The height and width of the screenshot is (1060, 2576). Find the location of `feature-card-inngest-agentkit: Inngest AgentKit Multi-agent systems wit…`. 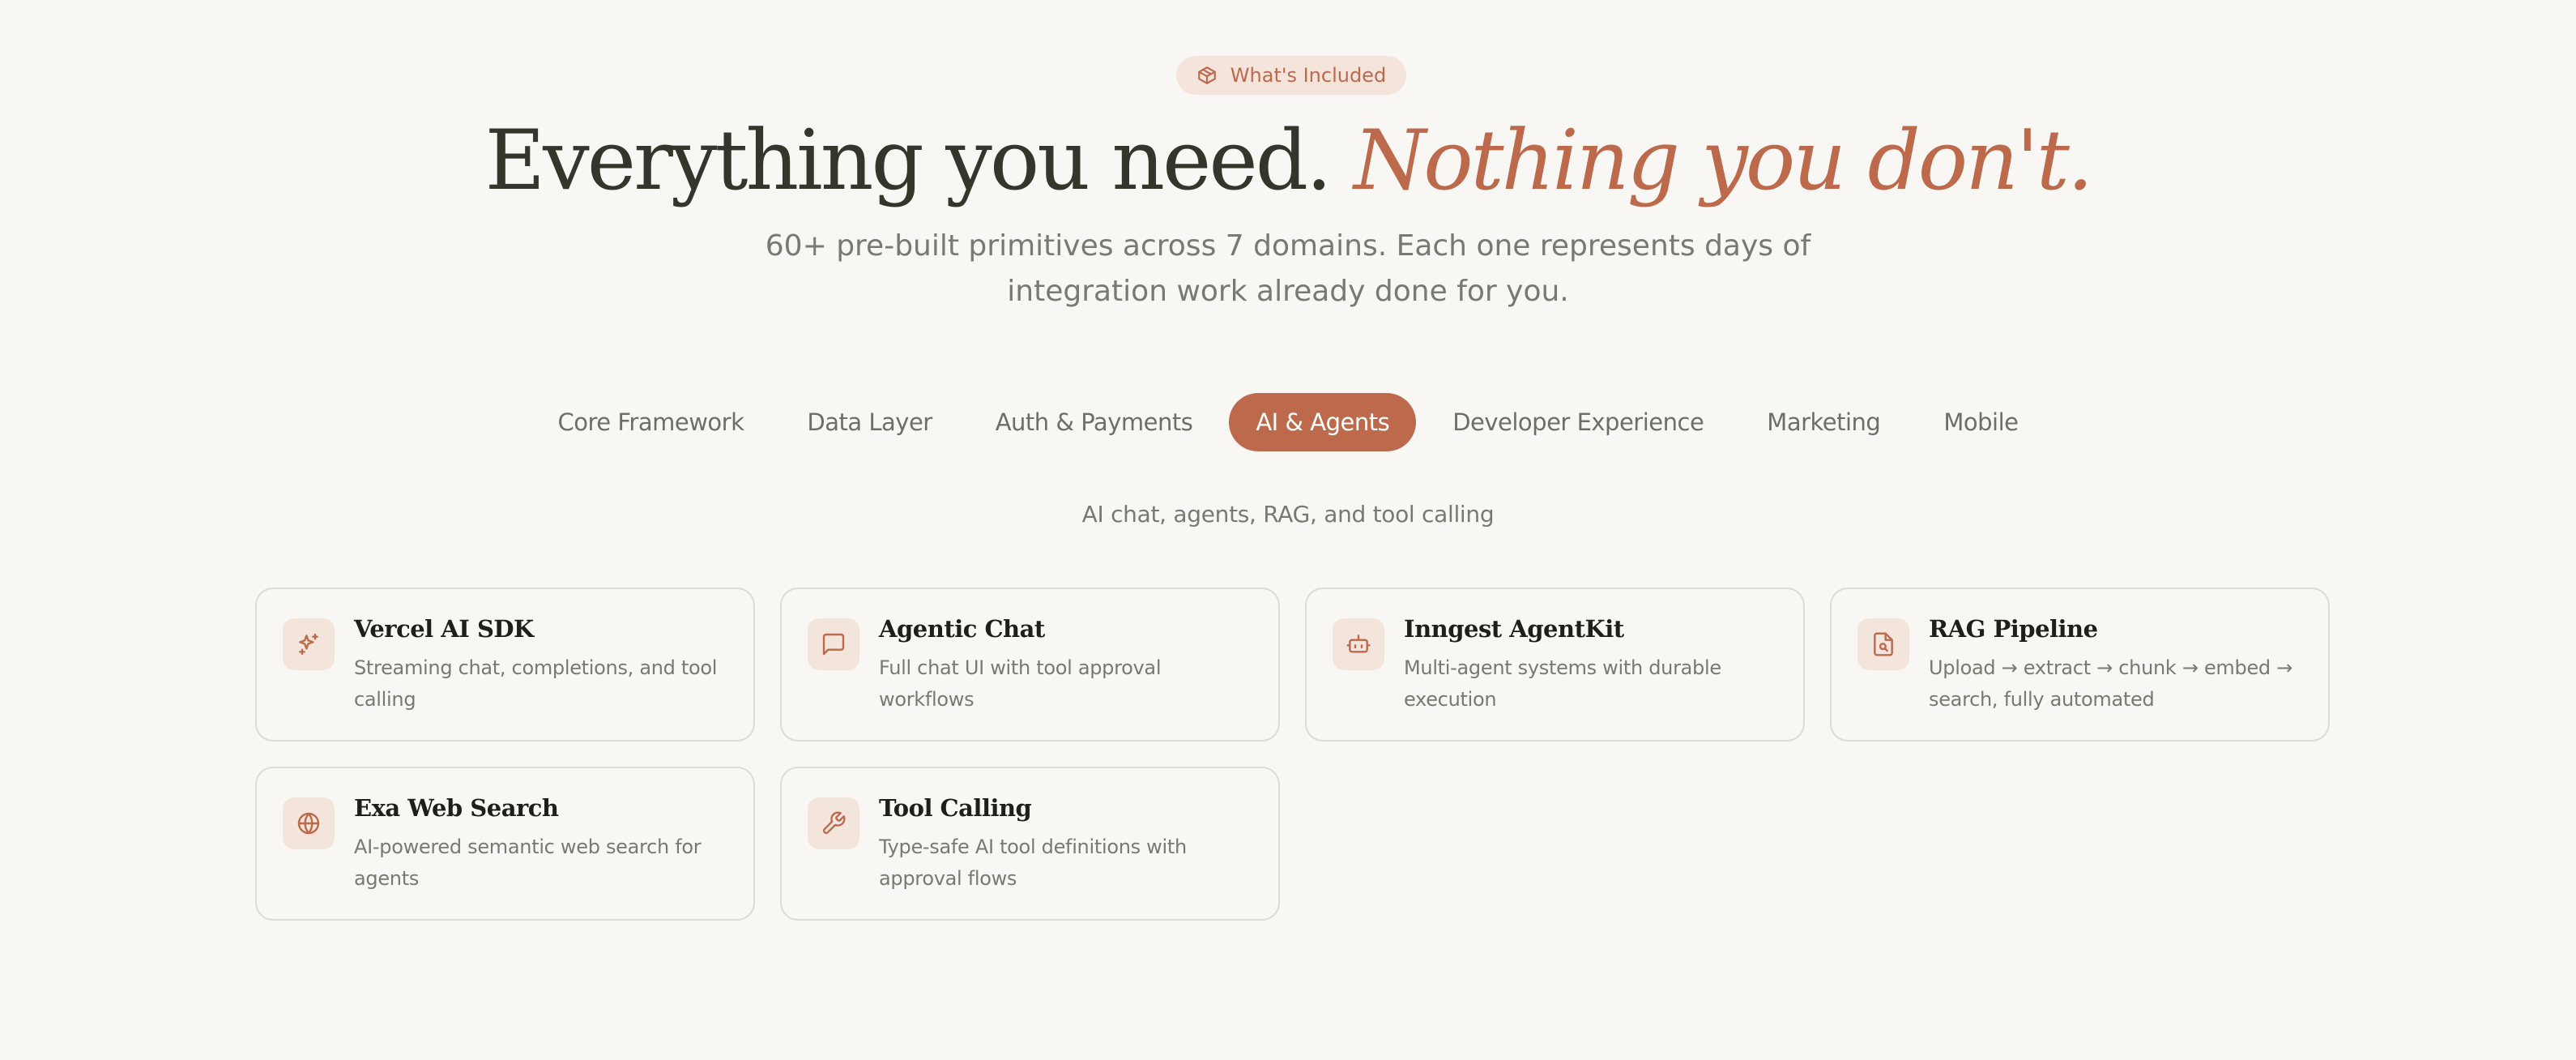

feature-card-inngest-agentkit: Inngest AgentKit Multi-agent systems wit… is located at coordinates (1555, 665).